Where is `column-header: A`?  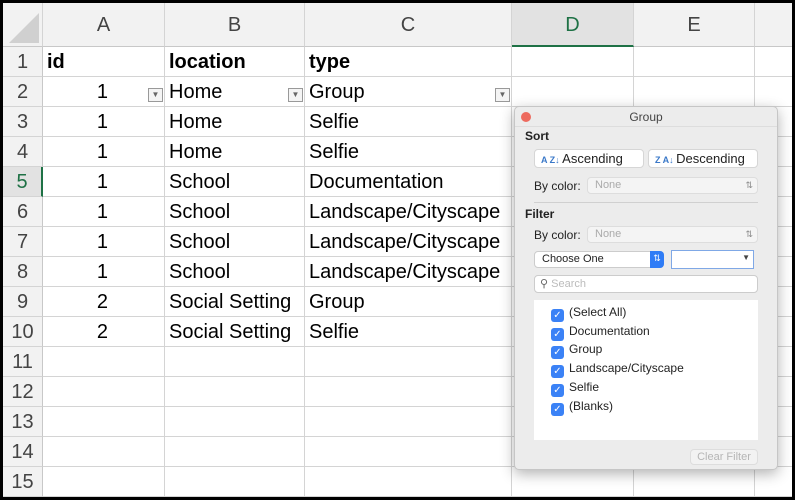 column-header: A is located at coordinates (104, 25).